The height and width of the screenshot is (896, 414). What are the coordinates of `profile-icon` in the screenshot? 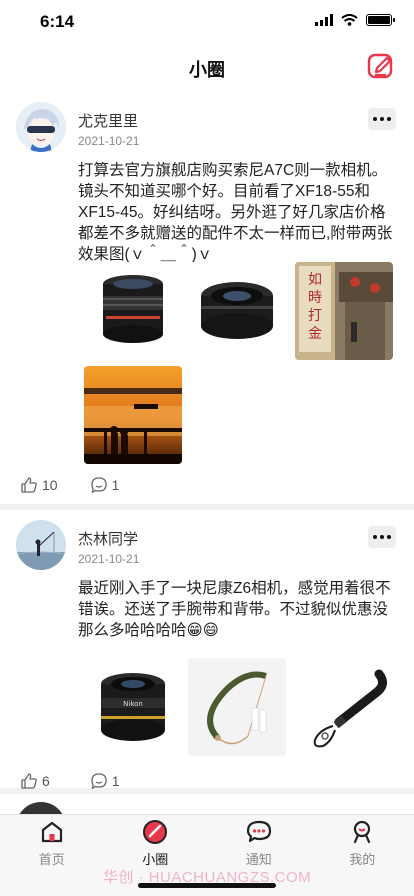 It's located at (362, 832).